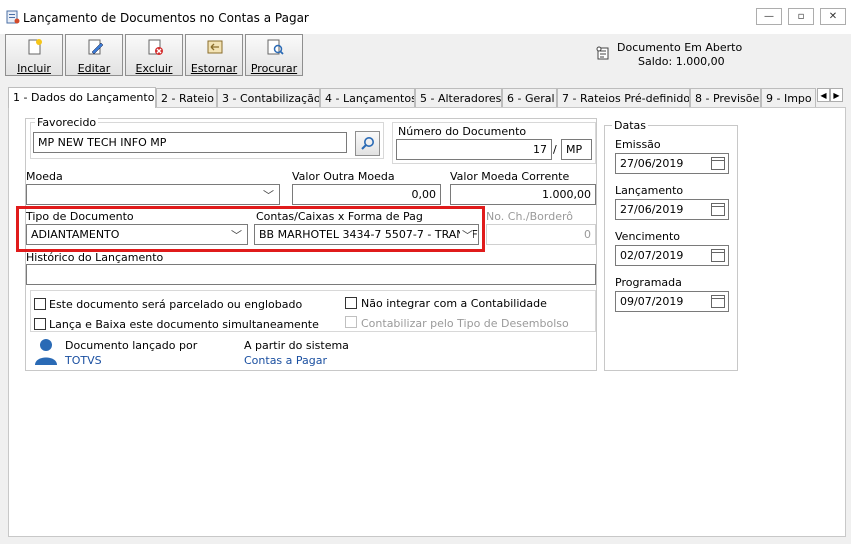  Describe the element at coordinates (274, 68) in the screenshot. I see `procurar-label: Procurar` at that location.